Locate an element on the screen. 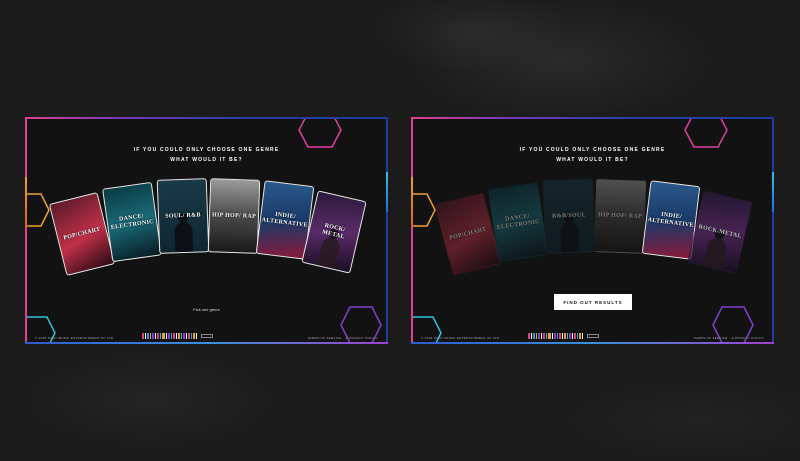 The width and height of the screenshot is (800, 461). genre-card-soul: R&B/SOUL is located at coordinates (569, 216).